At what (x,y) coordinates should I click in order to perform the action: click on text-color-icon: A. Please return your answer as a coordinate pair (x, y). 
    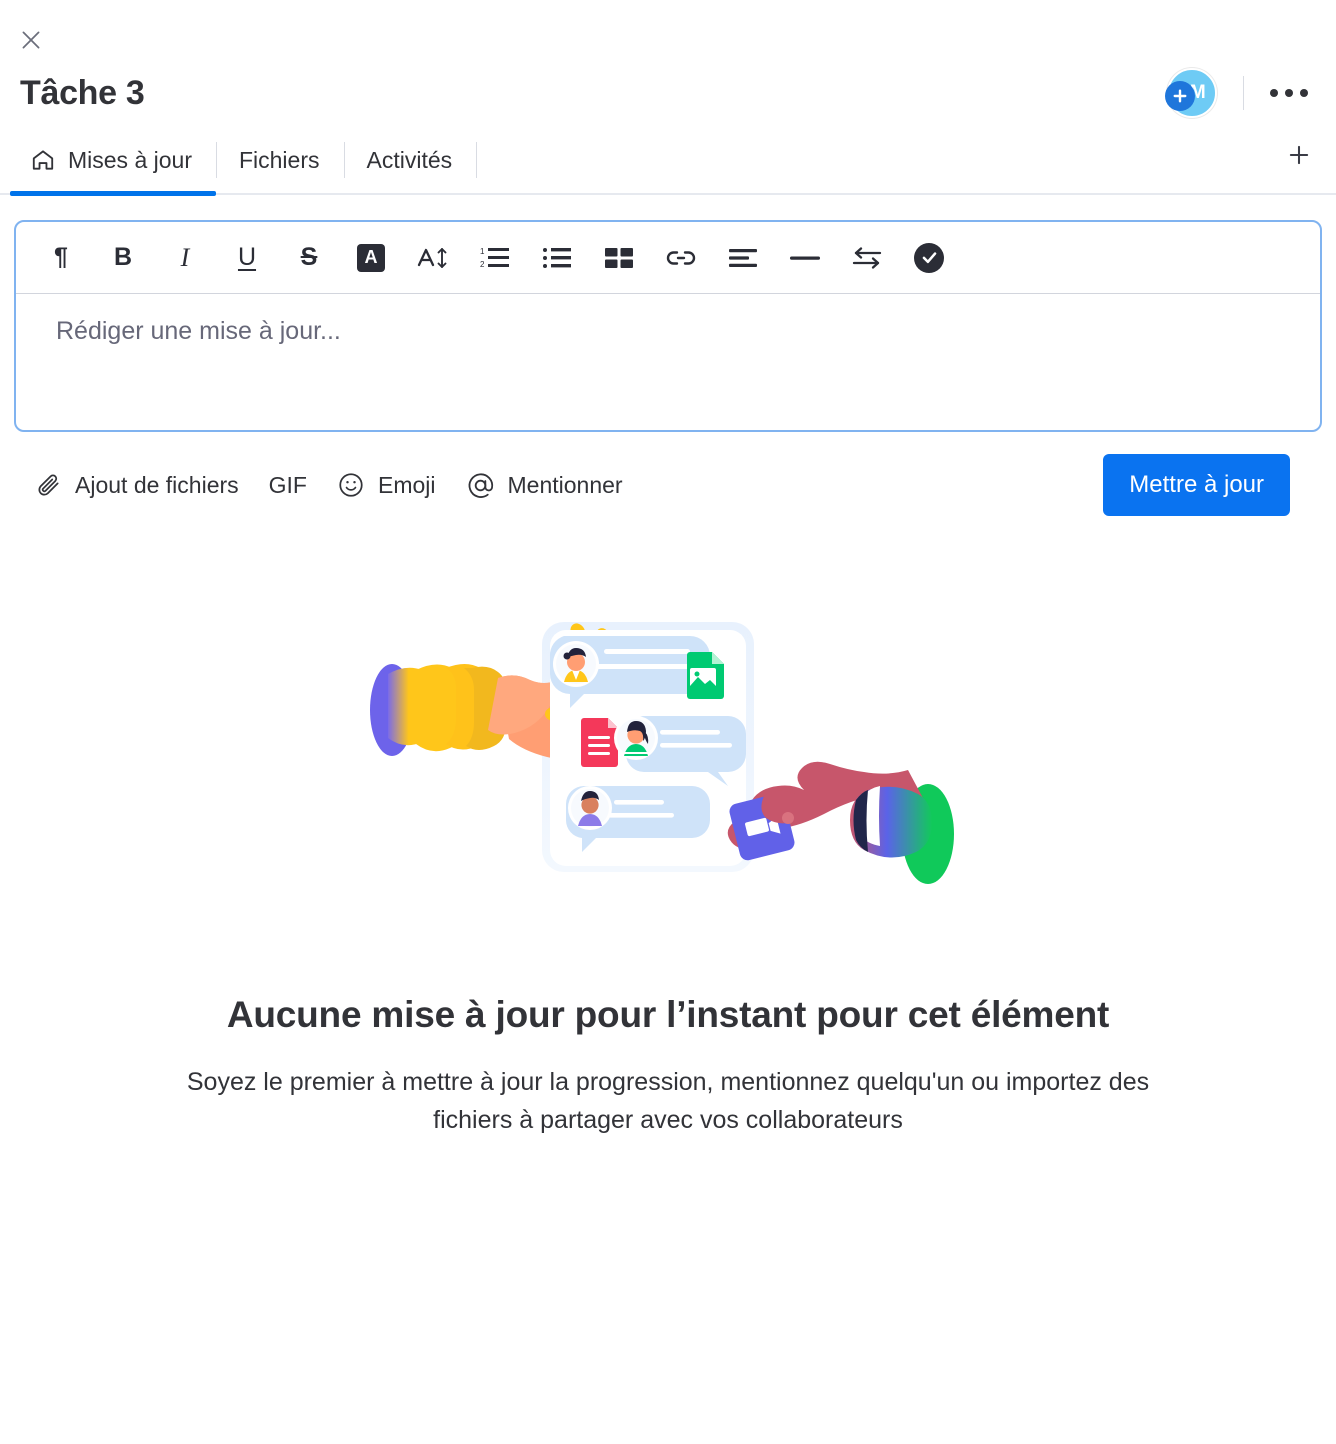
    Looking at the image, I should click on (371, 257).